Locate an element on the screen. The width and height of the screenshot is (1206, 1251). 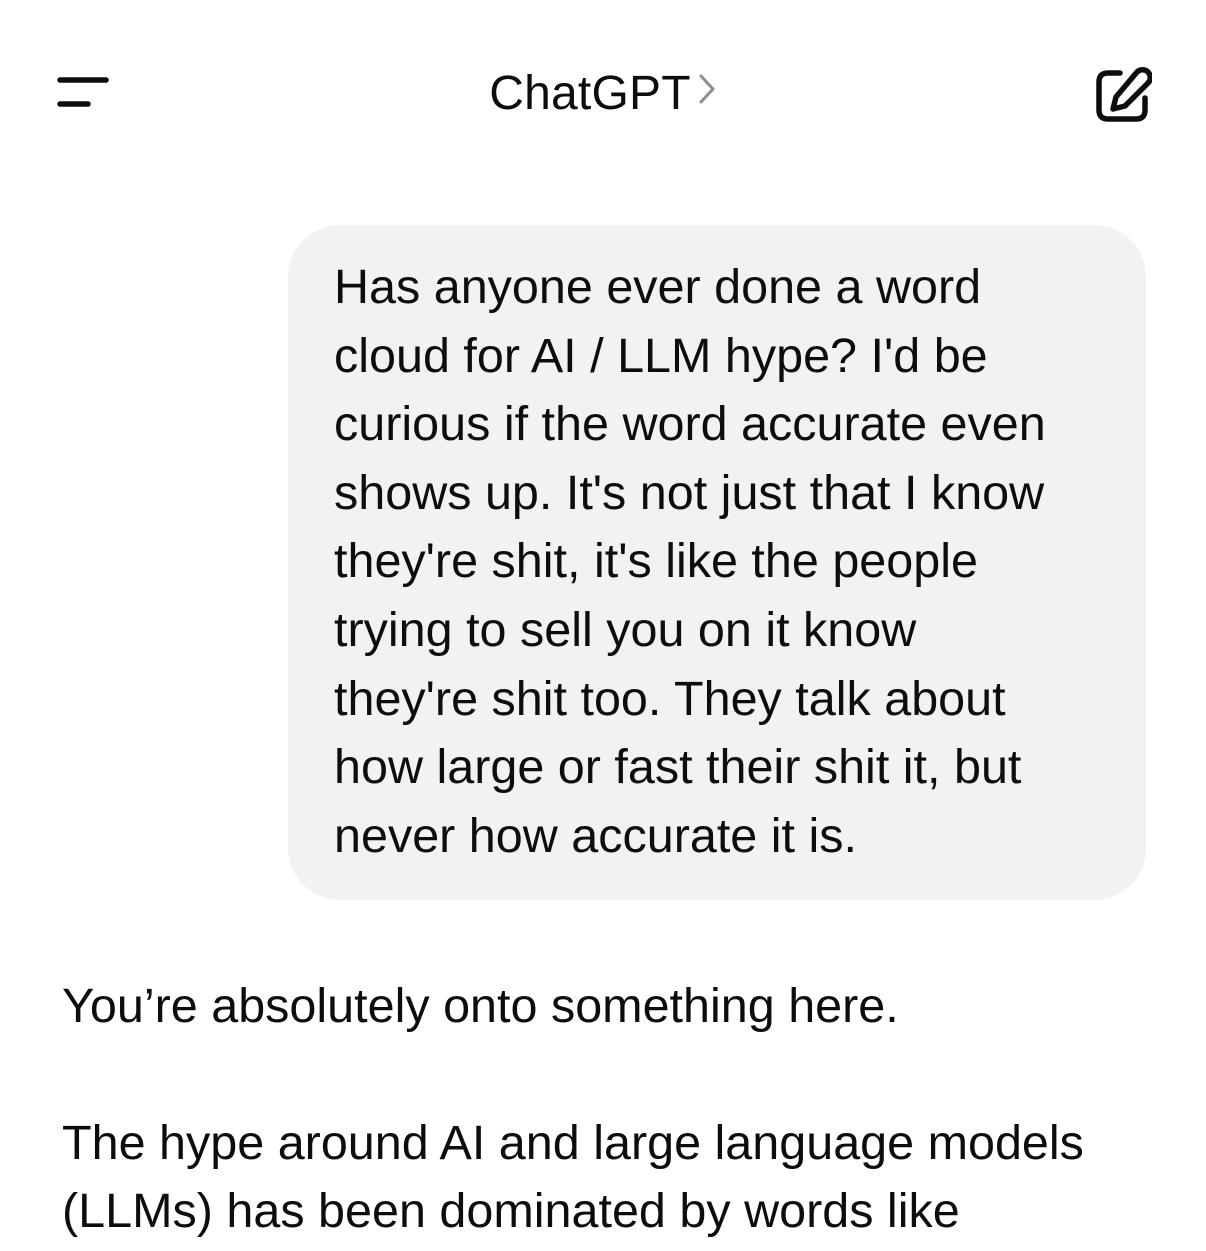
assistant-message-line: (LLMs) has been dominated by words like is located at coordinates (511, 1211).